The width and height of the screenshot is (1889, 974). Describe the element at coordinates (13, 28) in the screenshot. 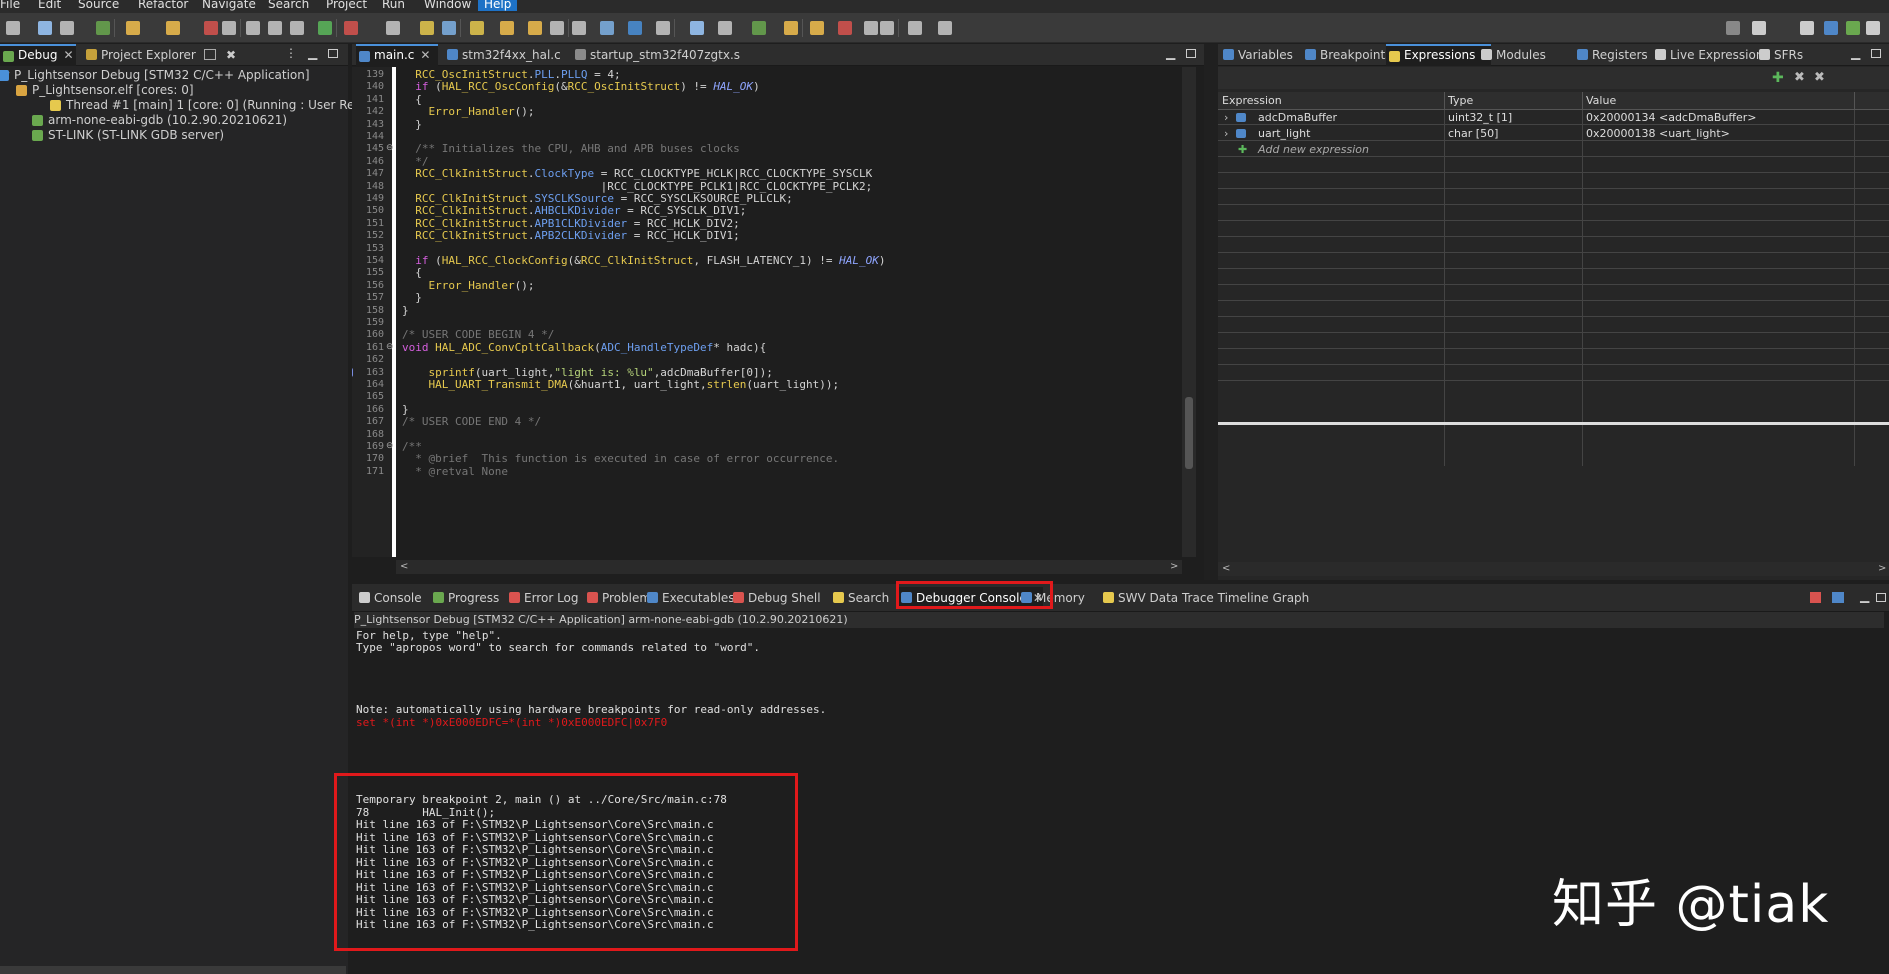

I see `new-icon` at that location.